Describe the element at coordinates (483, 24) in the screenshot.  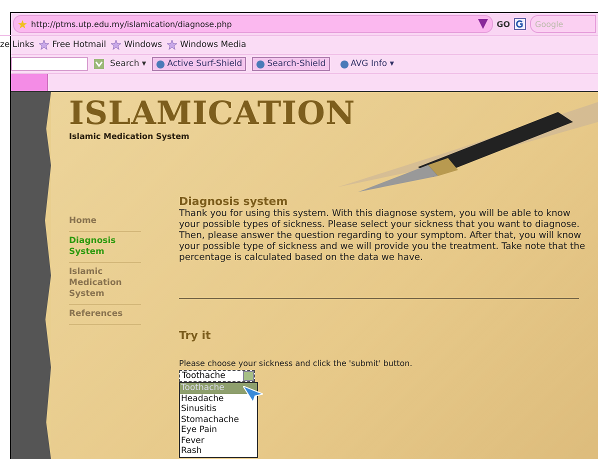
I see `arrow-down-icon` at that location.